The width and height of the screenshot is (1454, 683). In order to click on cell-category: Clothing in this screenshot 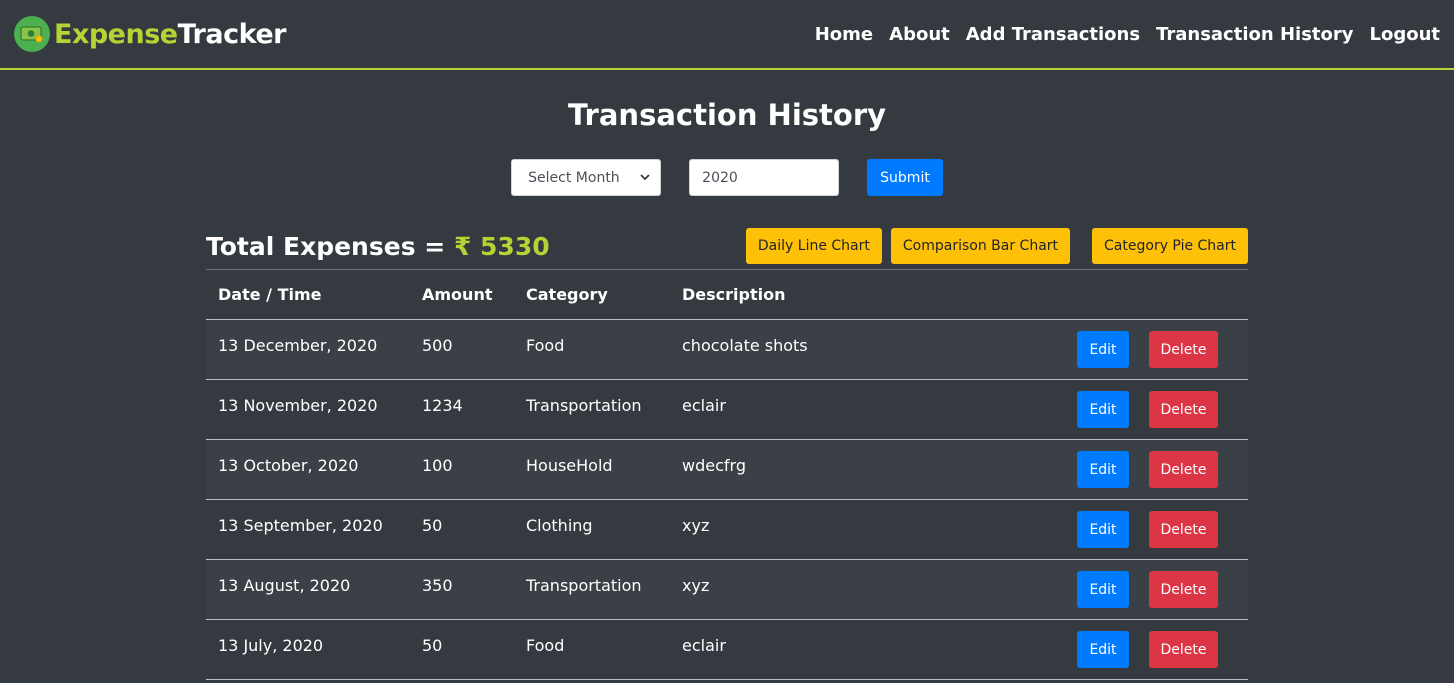, I will do `click(592, 529)`.